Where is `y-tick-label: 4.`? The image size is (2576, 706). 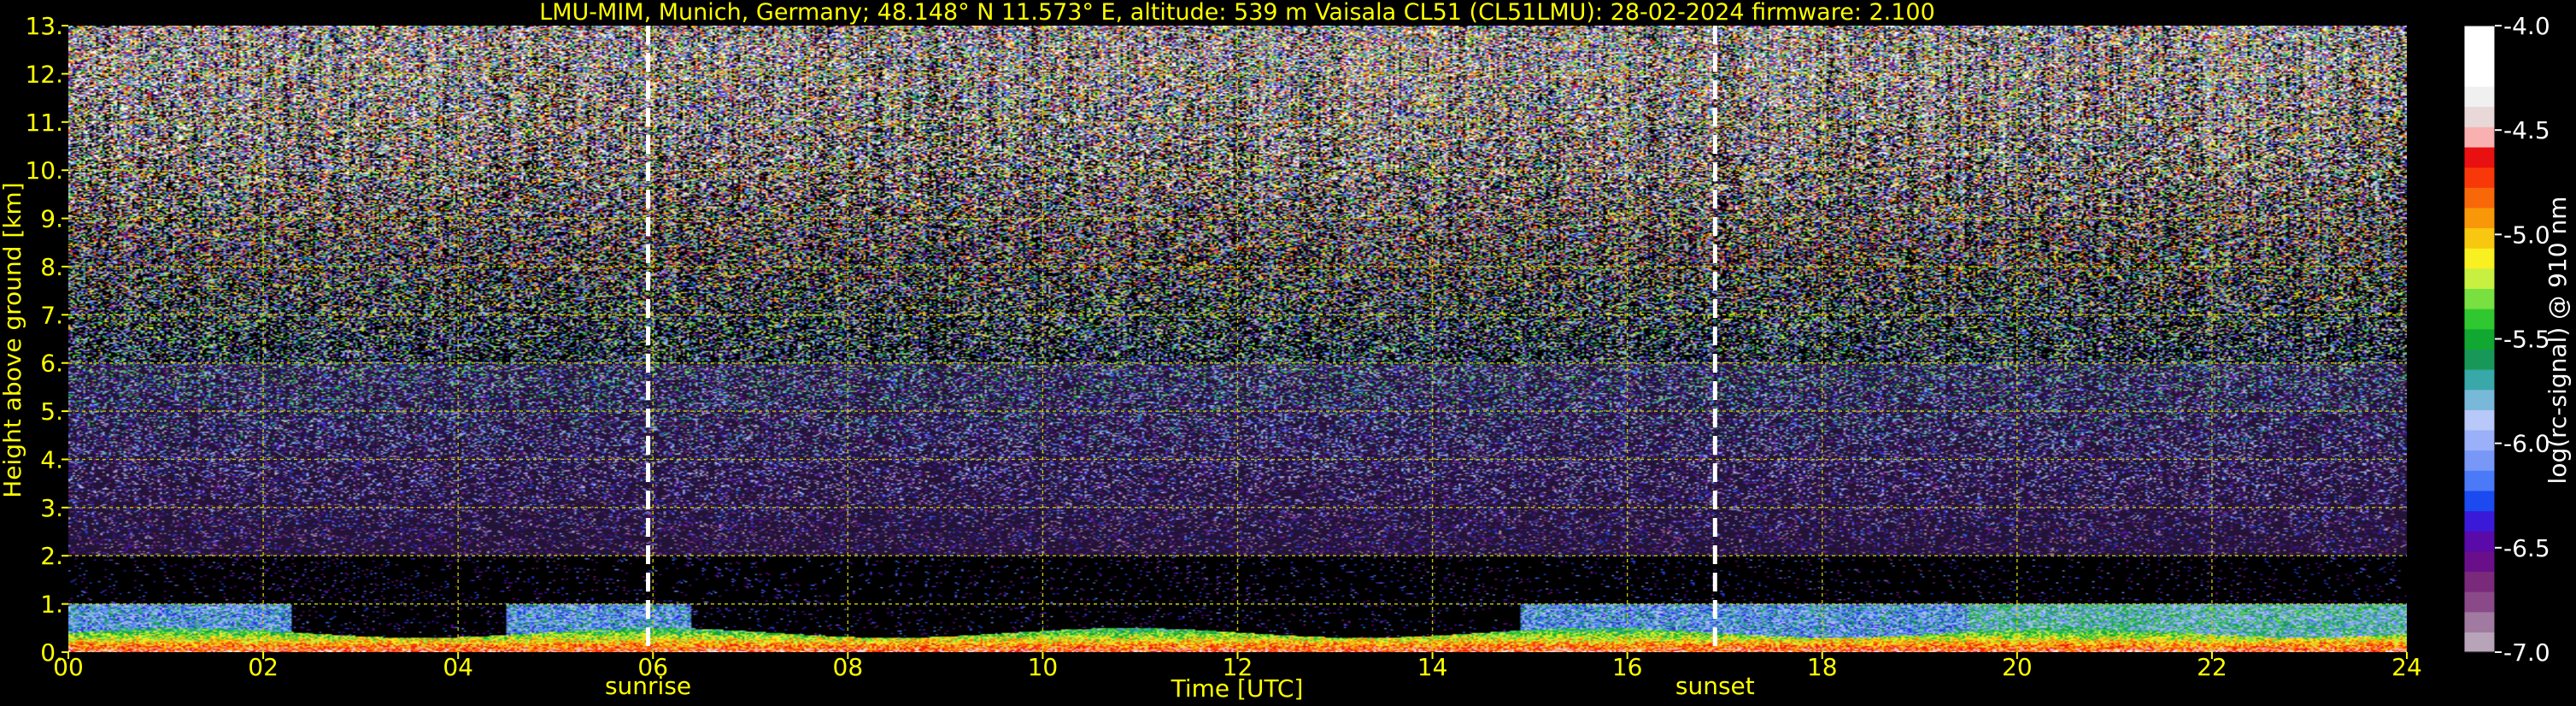
y-tick-label: 4. is located at coordinates (51, 459).